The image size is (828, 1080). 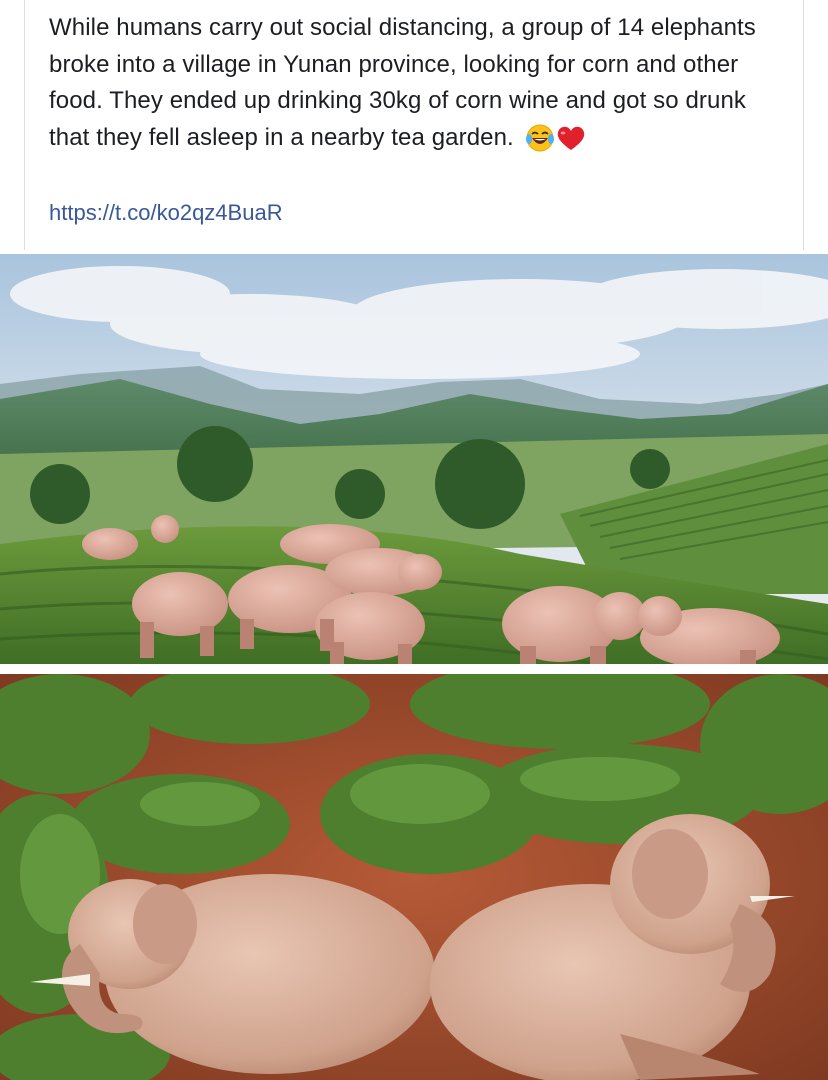 What do you see at coordinates (539, 138) in the screenshot?
I see `laughing-tears-emoji` at bounding box center [539, 138].